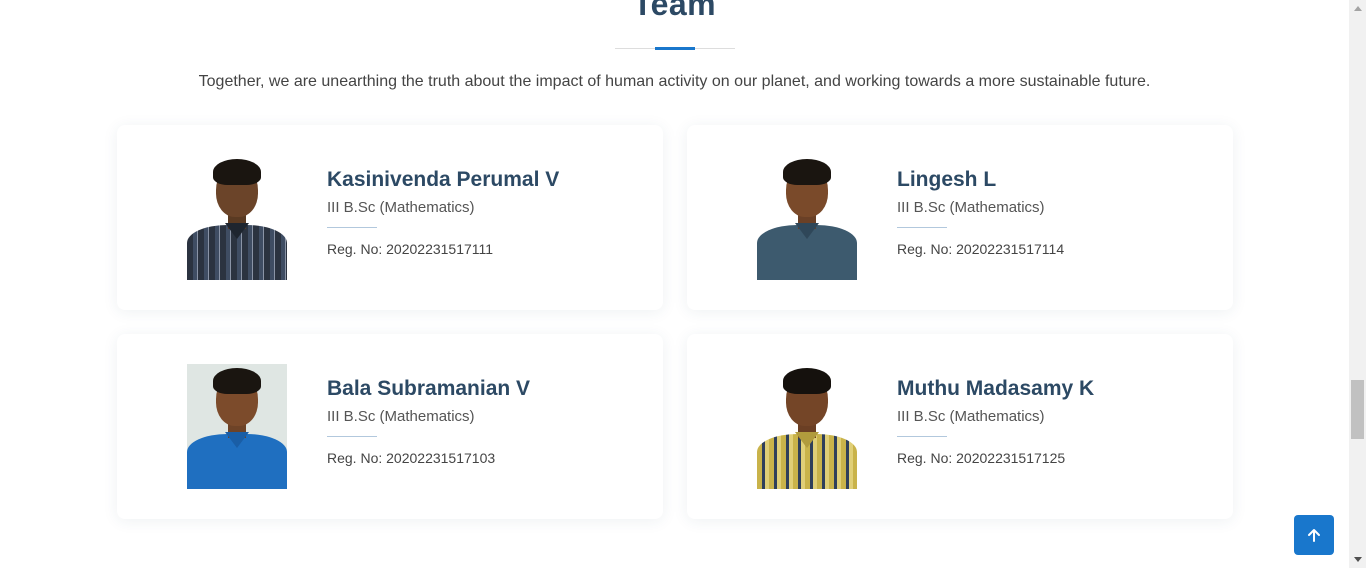 This screenshot has width=1366, height=568. What do you see at coordinates (996, 388) in the screenshot?
I see `member-name: Muthu Madasamy K` at bounding box center [996, 388].